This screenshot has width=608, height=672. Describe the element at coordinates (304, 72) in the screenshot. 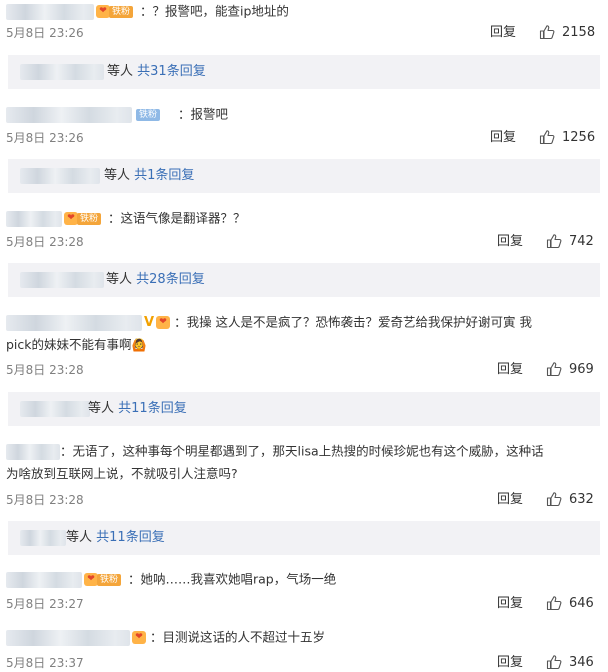

I see `sub-reply-bar: 等人 共31条回复` at that location.